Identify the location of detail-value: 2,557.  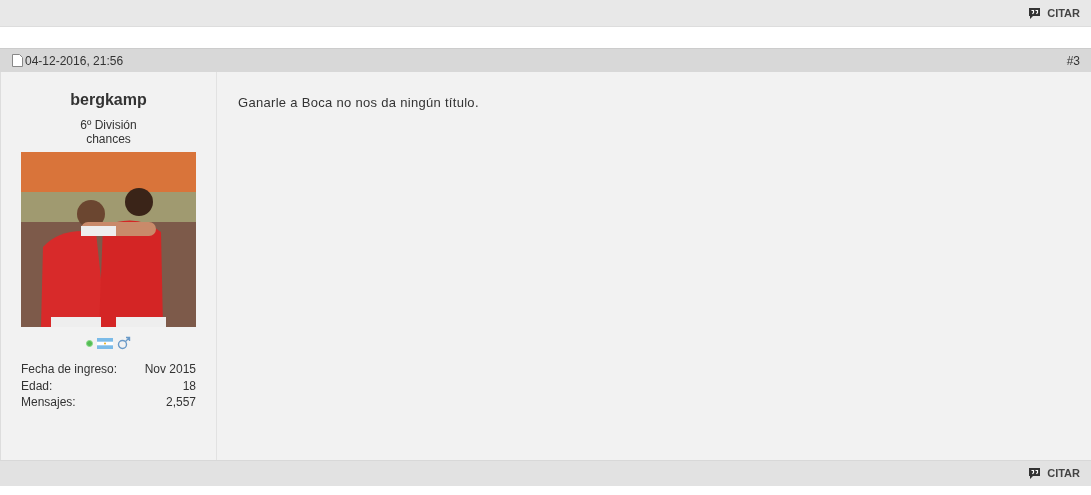
(180, 402).